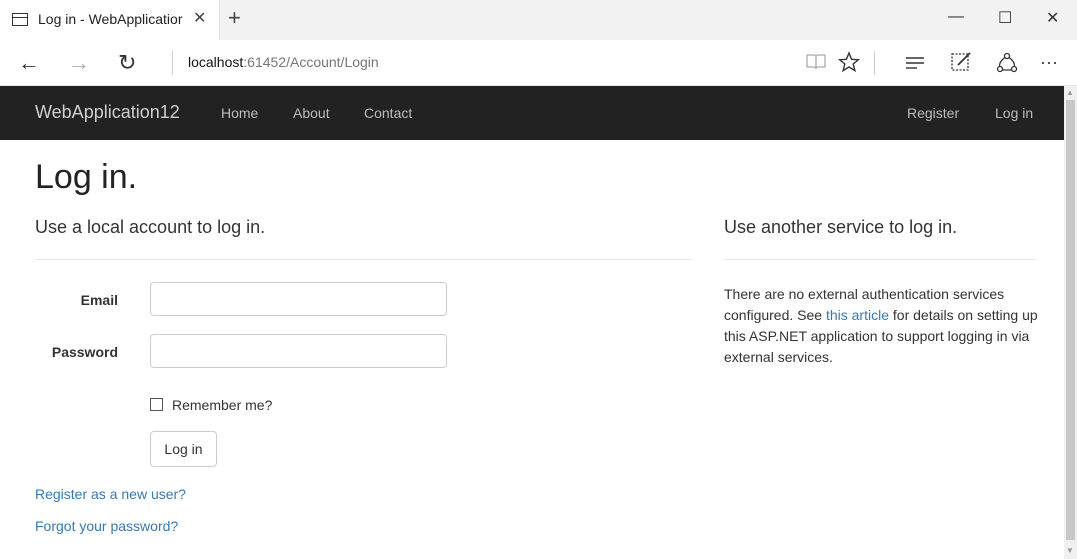  I want to click on nav-contact: Contact, so click(388, 113).